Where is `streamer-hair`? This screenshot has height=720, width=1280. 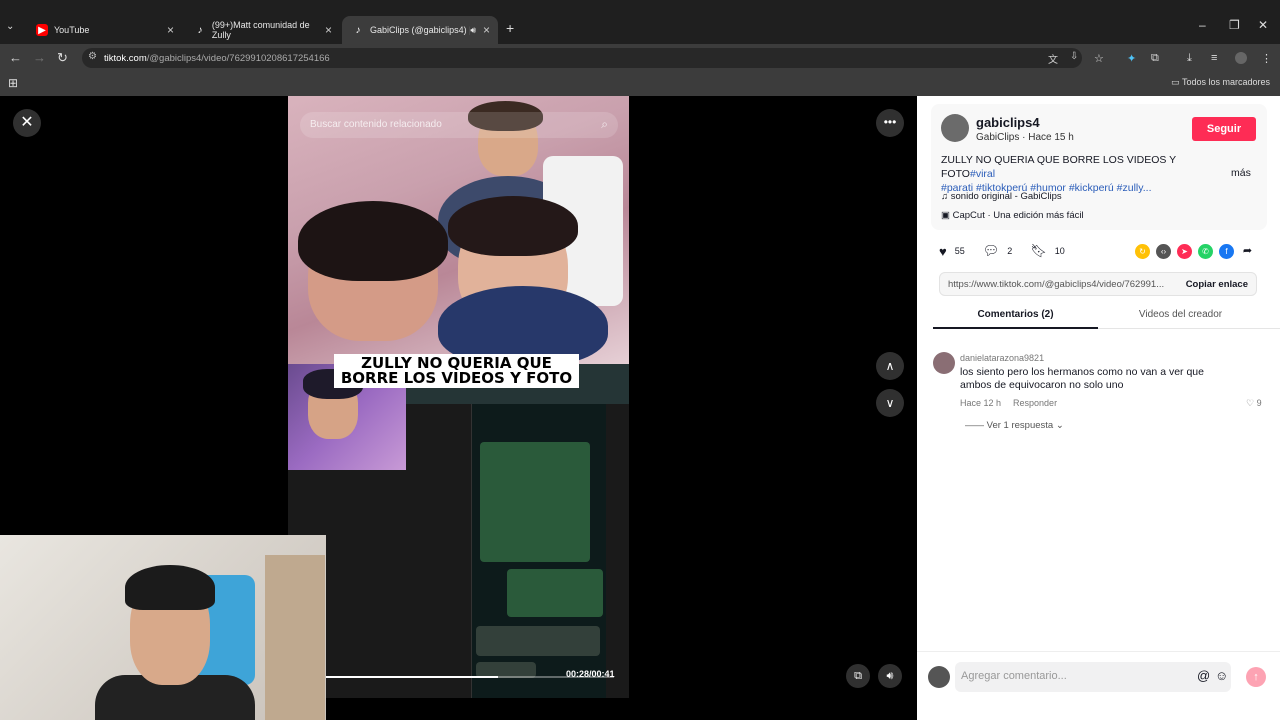 streamer-hair is located at coordinates (170, 587).